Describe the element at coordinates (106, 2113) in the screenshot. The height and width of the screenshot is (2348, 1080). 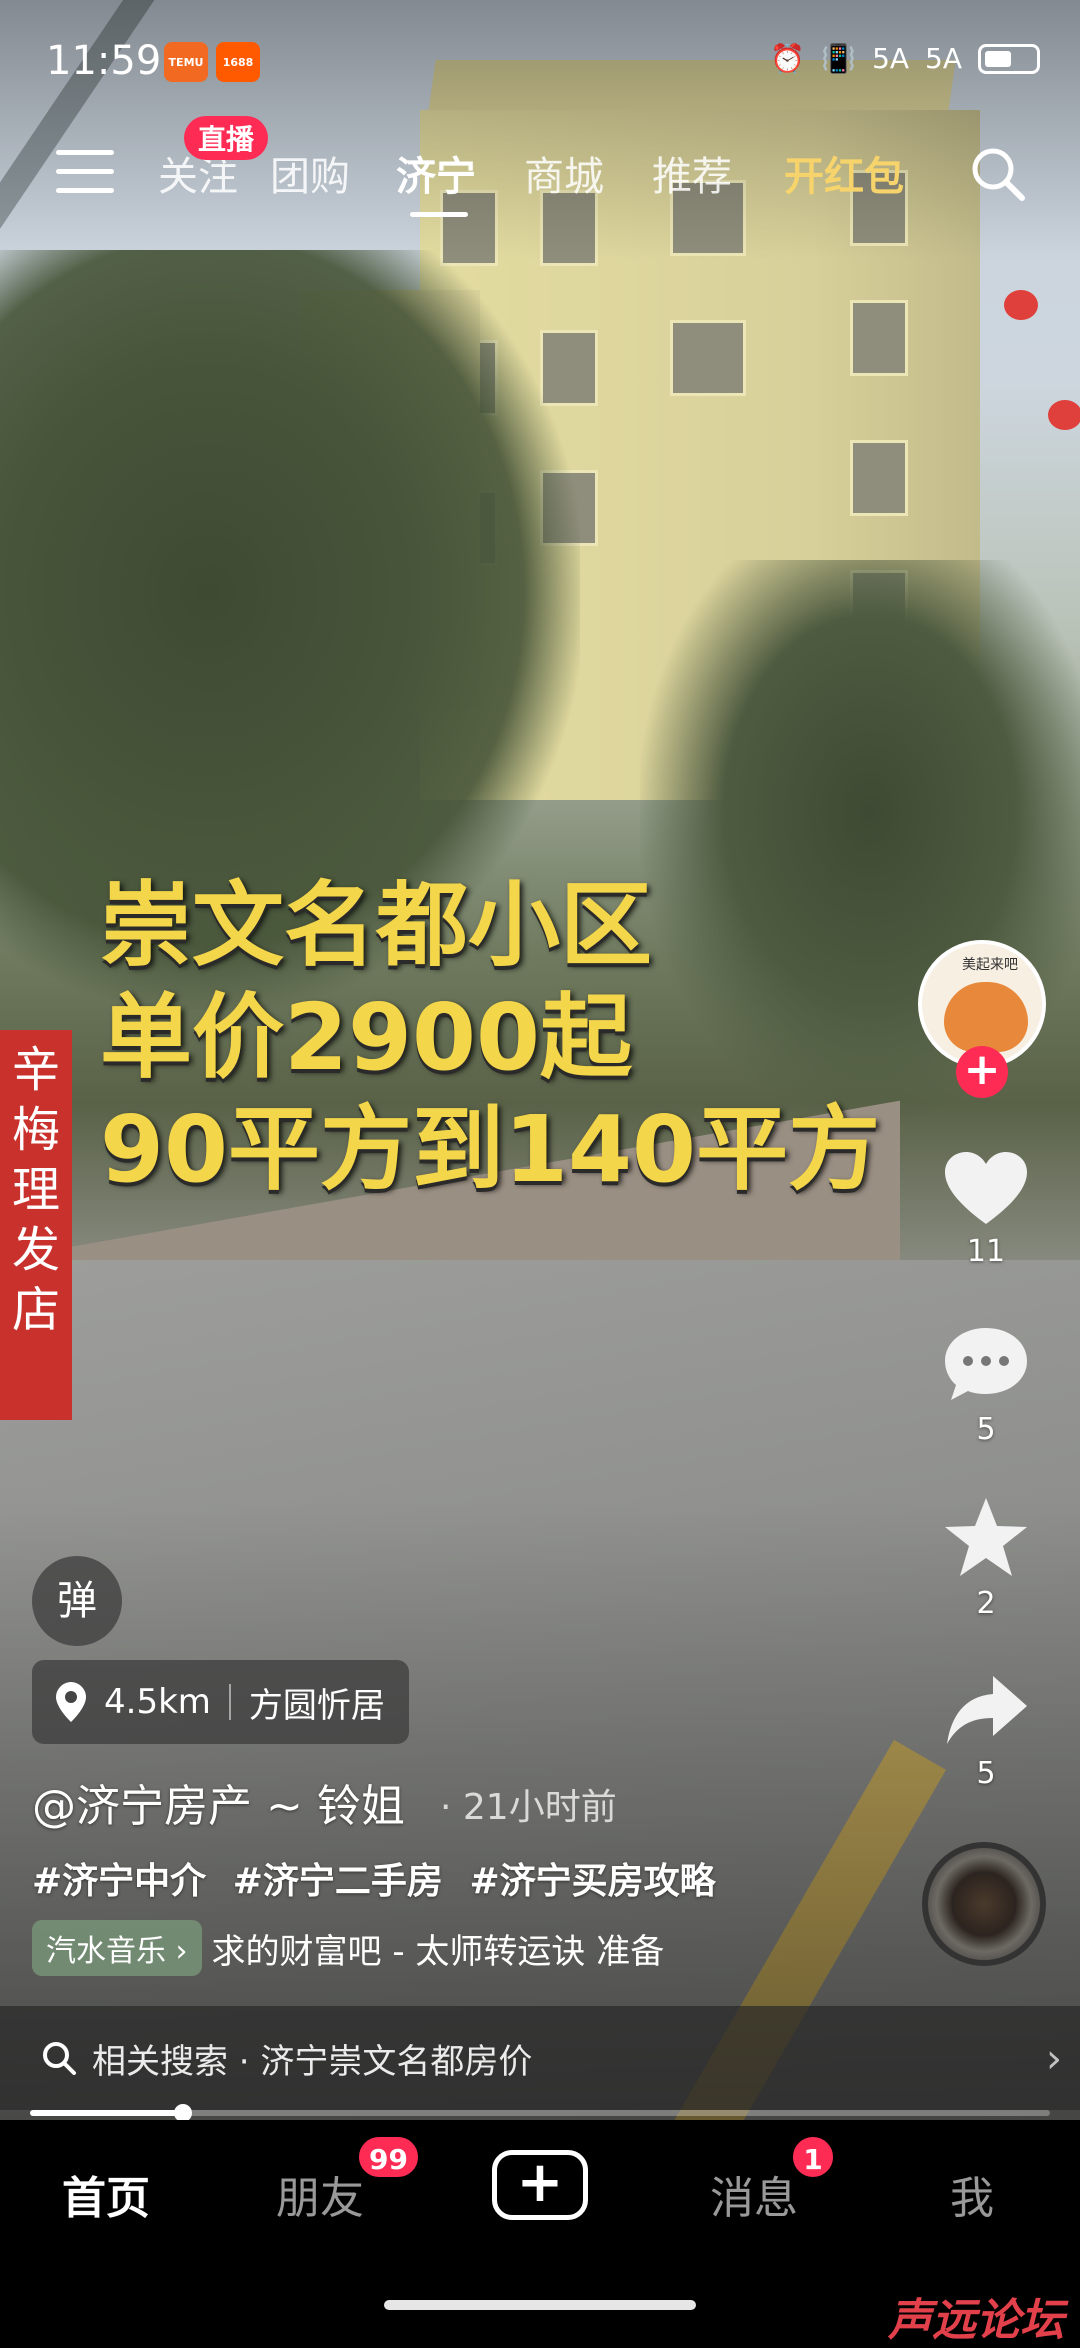
I see `progress-fill` at that location.